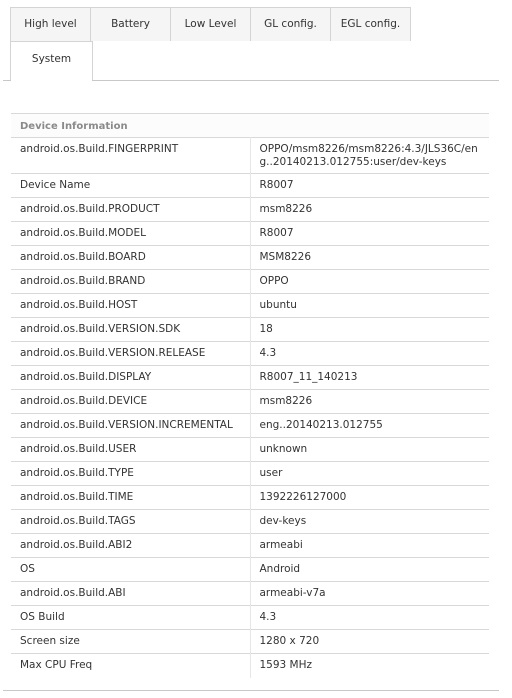 The image size is (512, 698). I want to click on property-value: R8007_11_140213, so click(369, 377).